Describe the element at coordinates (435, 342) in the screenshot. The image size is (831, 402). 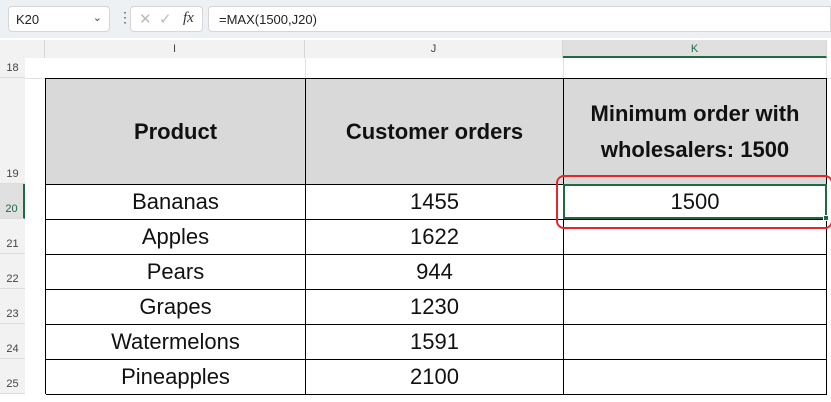
I see `cell-orders: 1591` at that location.